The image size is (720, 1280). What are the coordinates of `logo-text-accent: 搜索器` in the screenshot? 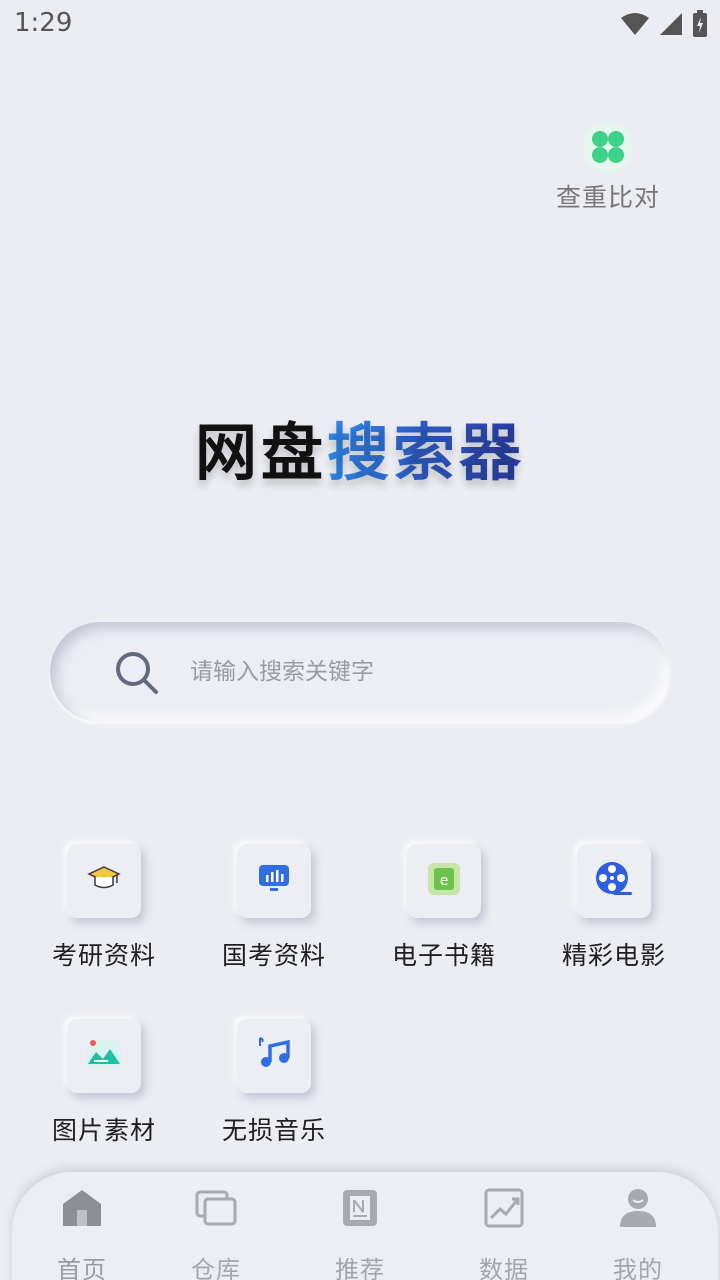 It's located at (426, 452).